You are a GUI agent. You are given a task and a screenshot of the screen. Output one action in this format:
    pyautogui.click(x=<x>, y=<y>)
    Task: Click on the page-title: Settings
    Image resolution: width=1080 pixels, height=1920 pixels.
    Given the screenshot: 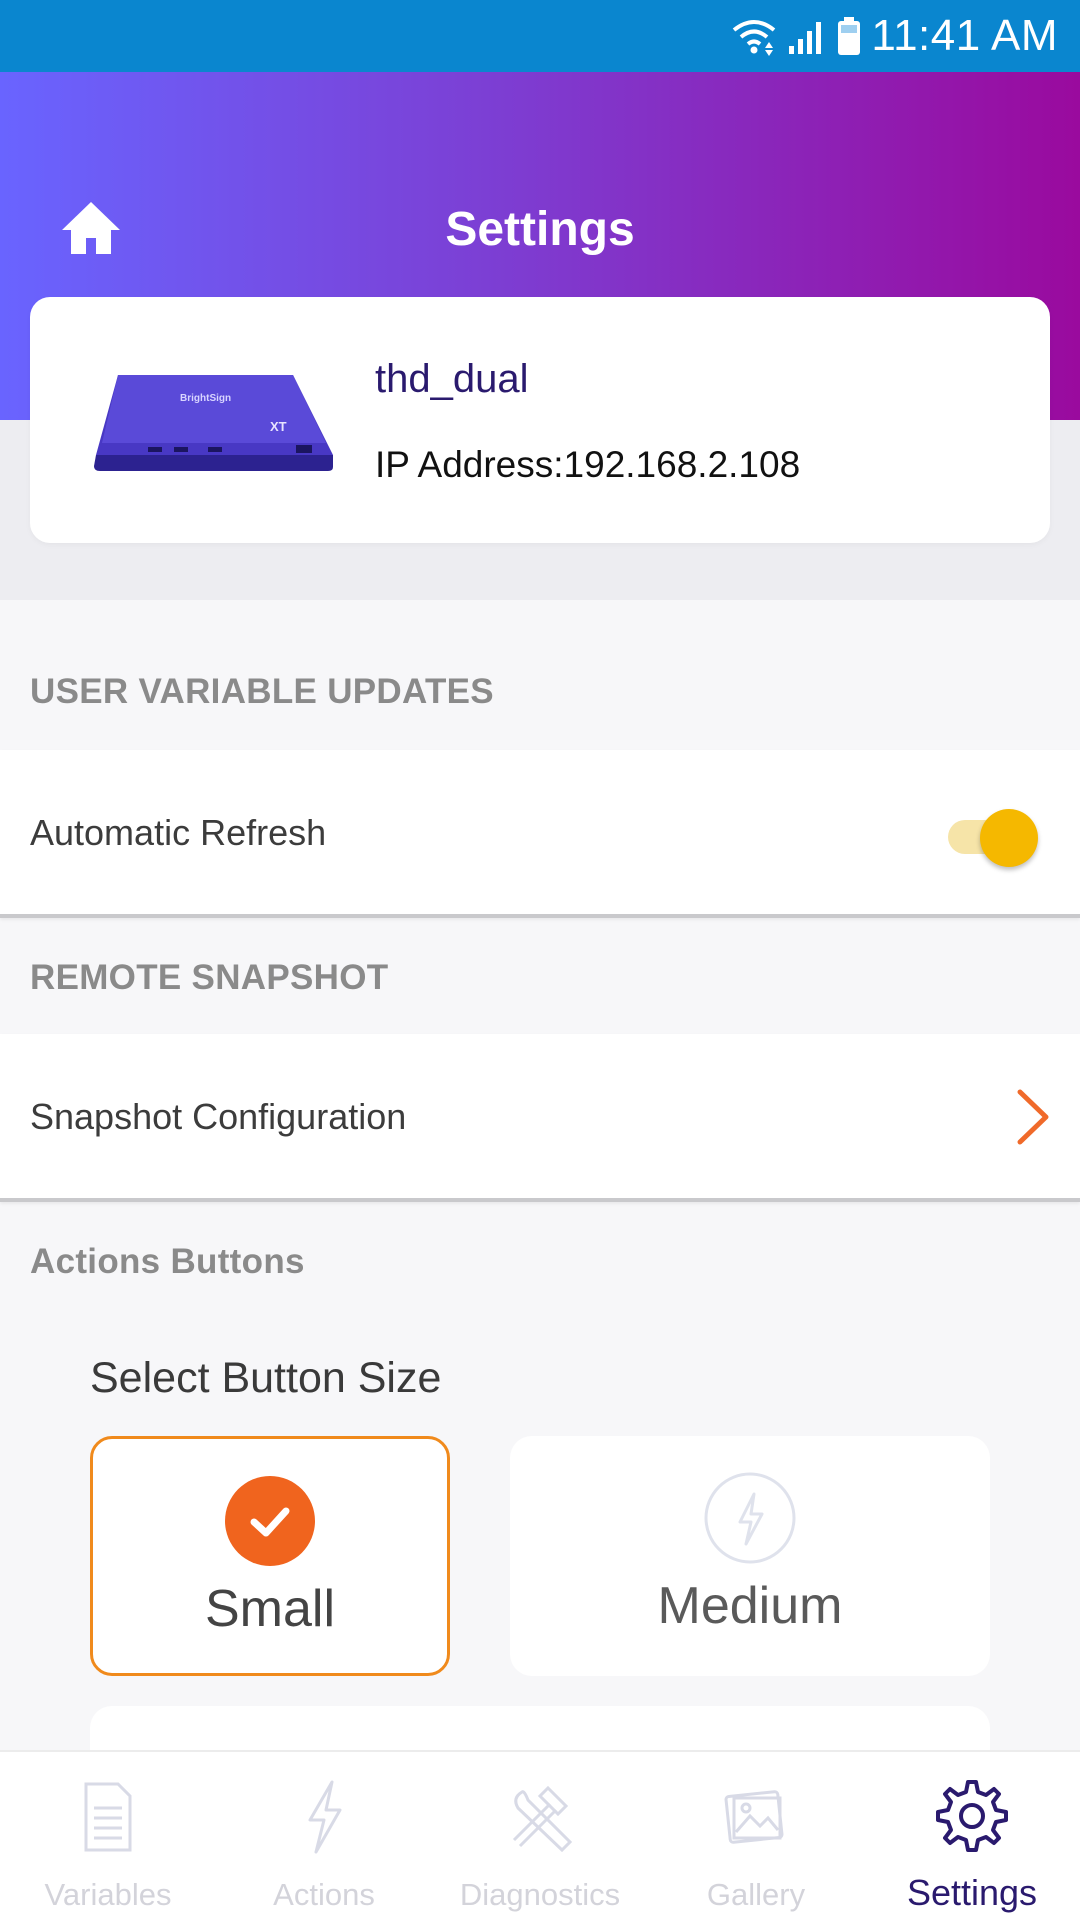 What is the action you would take?
    pyautogui.click(x=540, y=229)
    